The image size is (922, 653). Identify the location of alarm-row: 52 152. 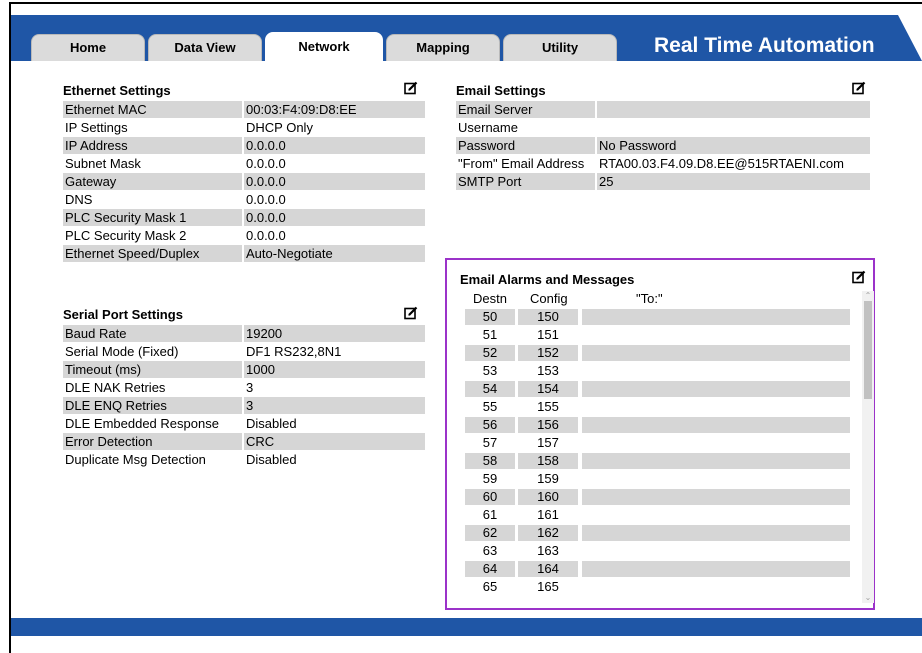
(657, 354).